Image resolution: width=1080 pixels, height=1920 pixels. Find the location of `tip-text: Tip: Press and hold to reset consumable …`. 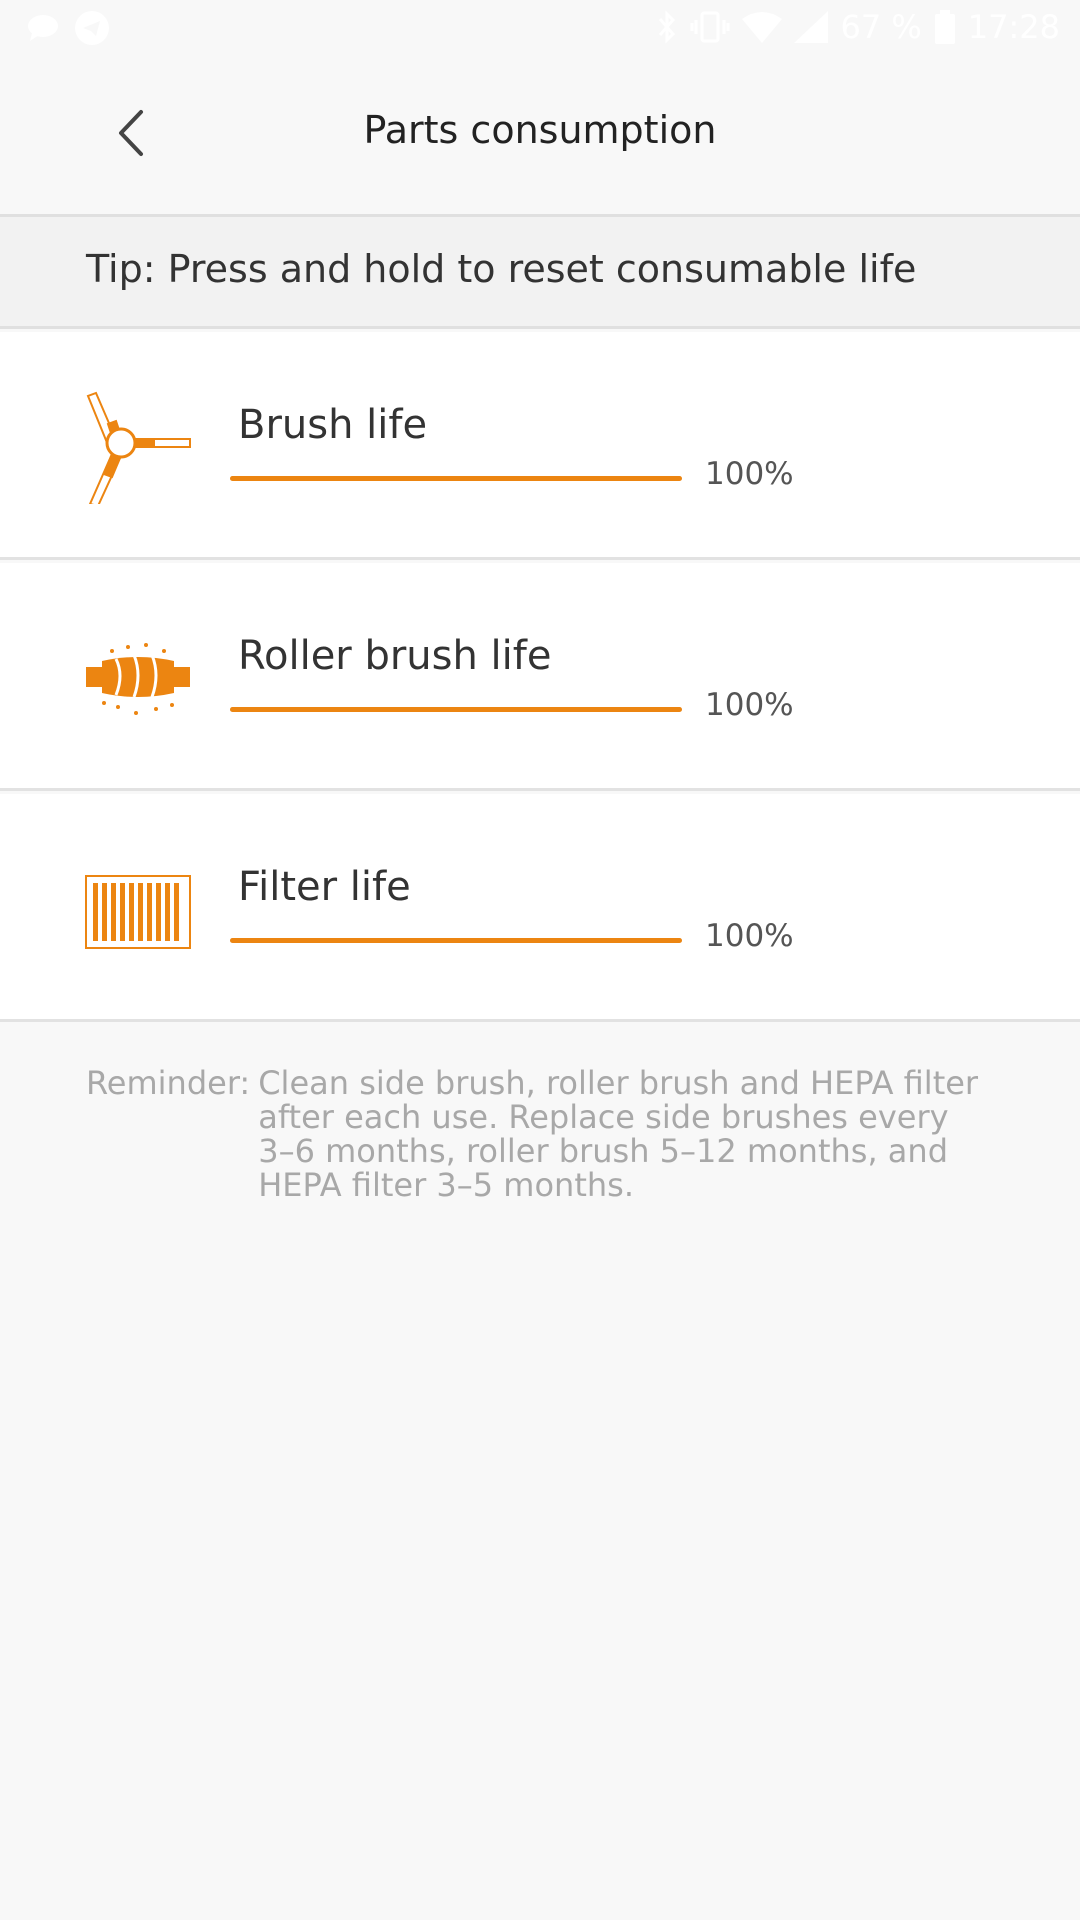

tip-text: Tip: Press and hold to reset consumable … is located at coordinates (501, 269).